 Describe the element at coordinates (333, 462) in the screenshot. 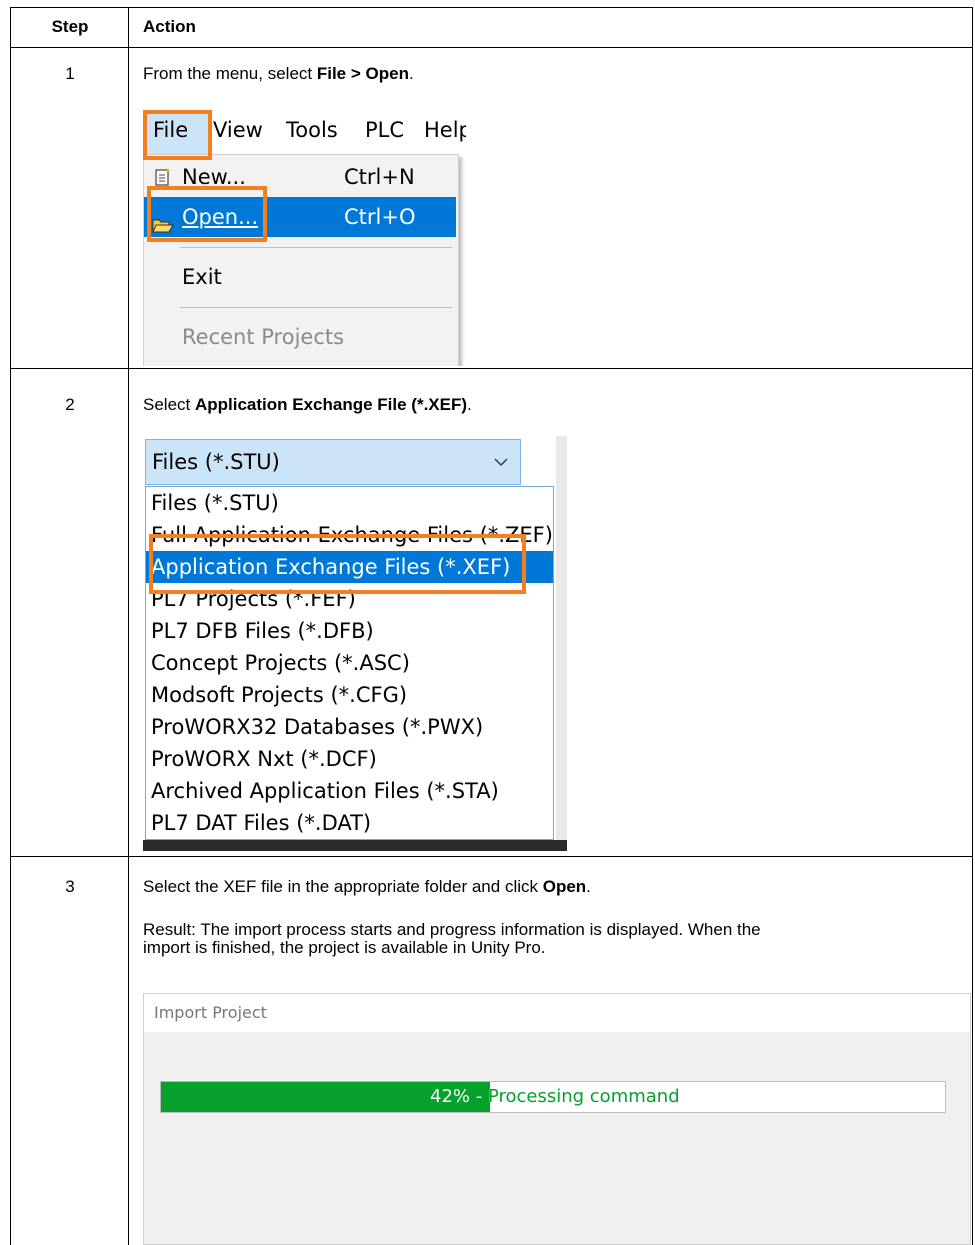

I see `filetype-combobox: Files (*.STU)` at that location.